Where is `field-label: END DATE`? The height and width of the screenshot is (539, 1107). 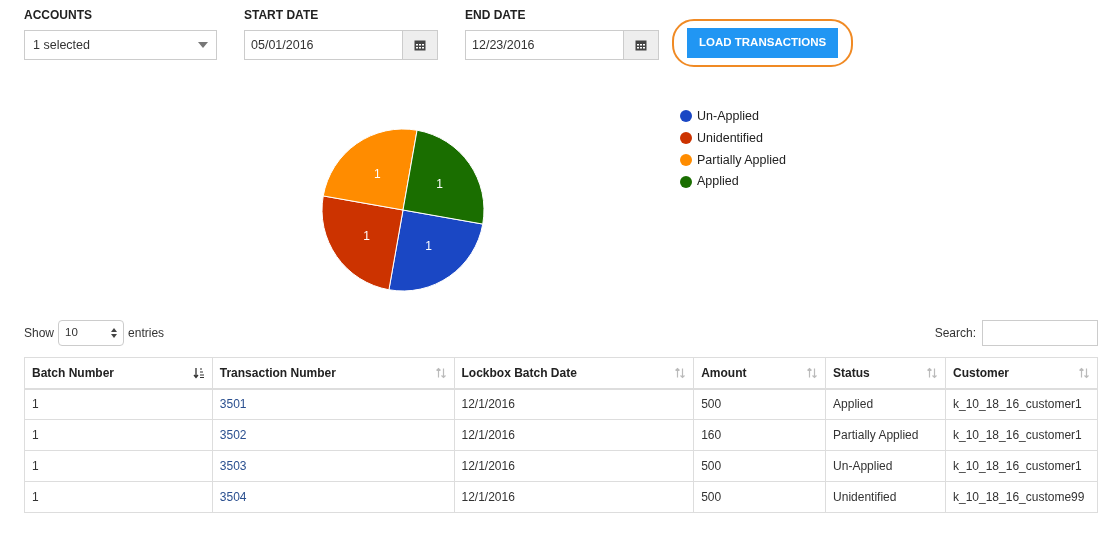
field-label: END DATE is located at coordinates (496, 15).